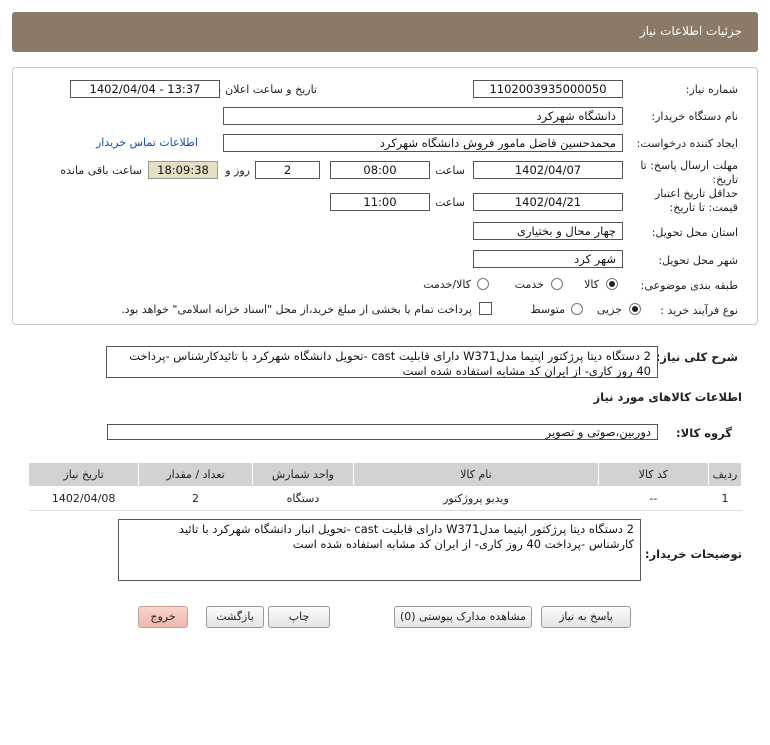 The width and height of the screenshot is (770, 745). What do you see at coordinates (237, 170) in the screenshot?
I see `days-label: روز و` at bounding box center [237, 170].